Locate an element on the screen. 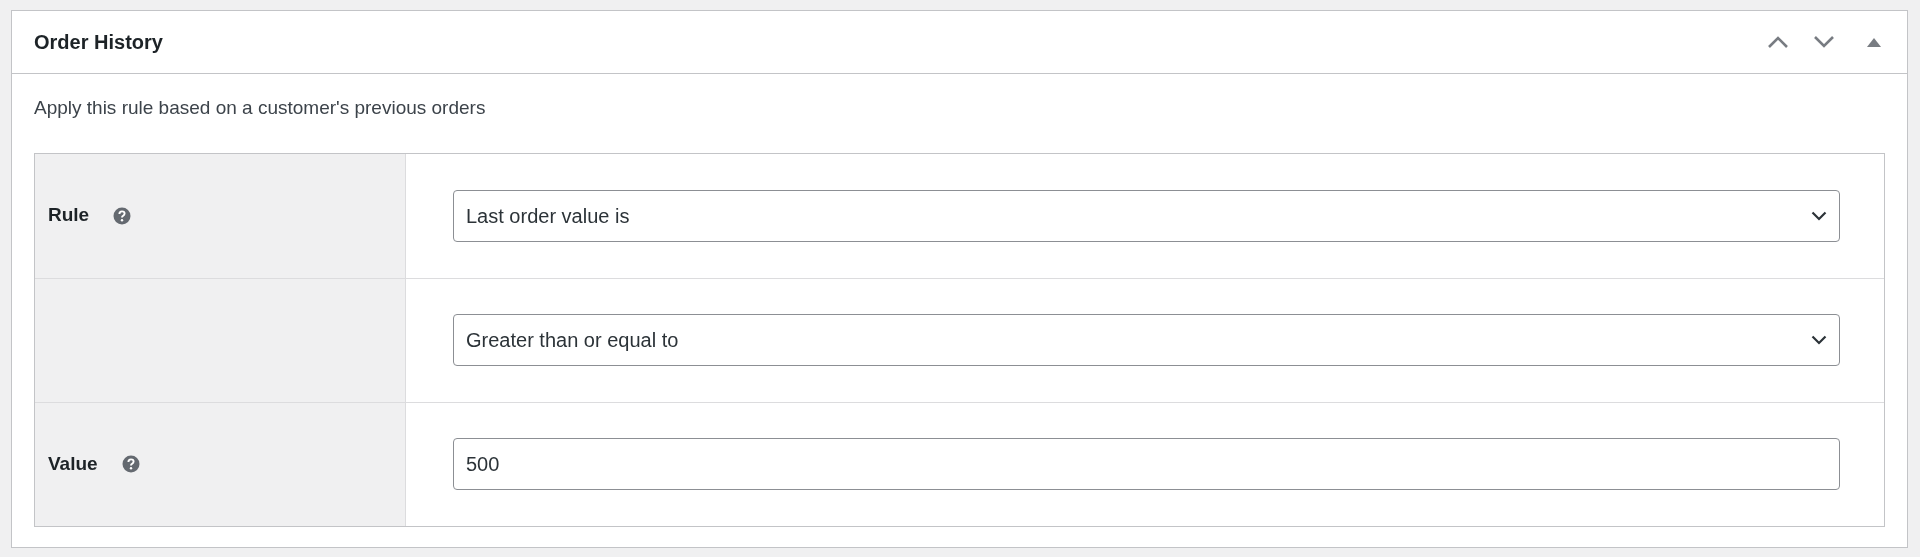  value-field: 500 is located at coordinates (1146, 464).